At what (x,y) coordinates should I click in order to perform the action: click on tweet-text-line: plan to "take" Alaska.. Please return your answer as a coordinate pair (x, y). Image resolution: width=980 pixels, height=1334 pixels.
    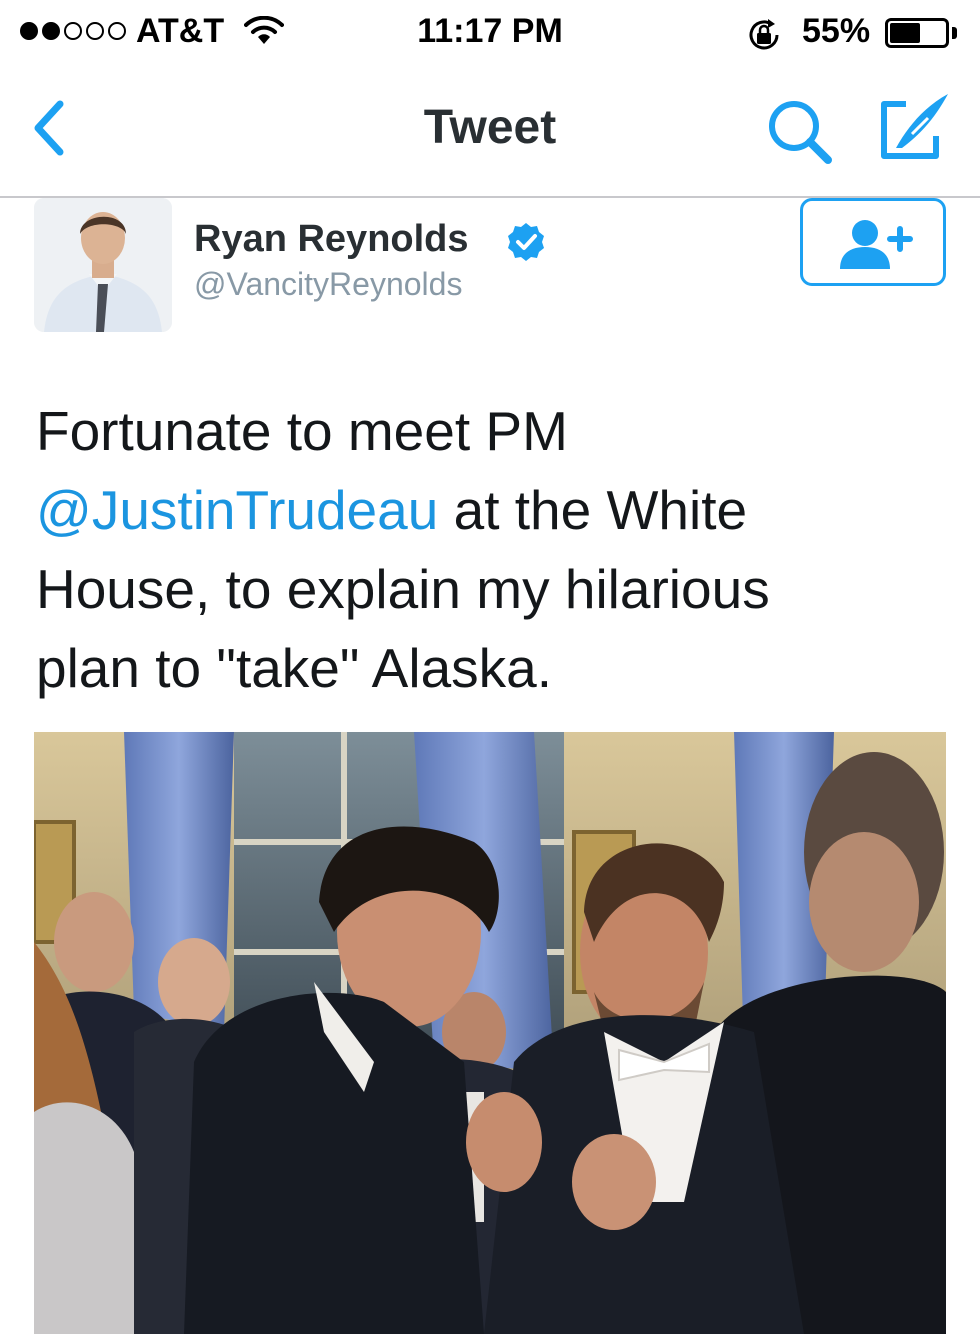
    Looking at the image, I should click on (486, 668).